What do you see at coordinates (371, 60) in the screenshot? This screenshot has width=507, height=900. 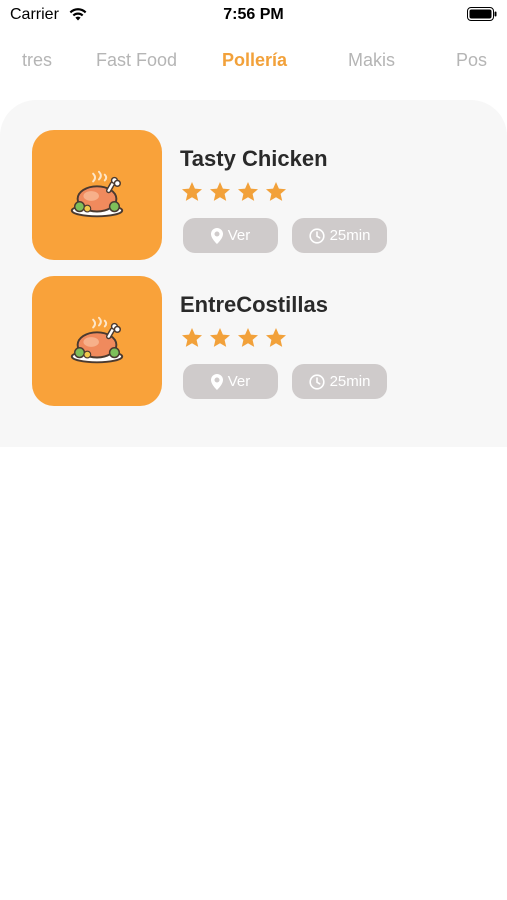 I see `tab-makis: Makis` at bounding box center [371, 60].